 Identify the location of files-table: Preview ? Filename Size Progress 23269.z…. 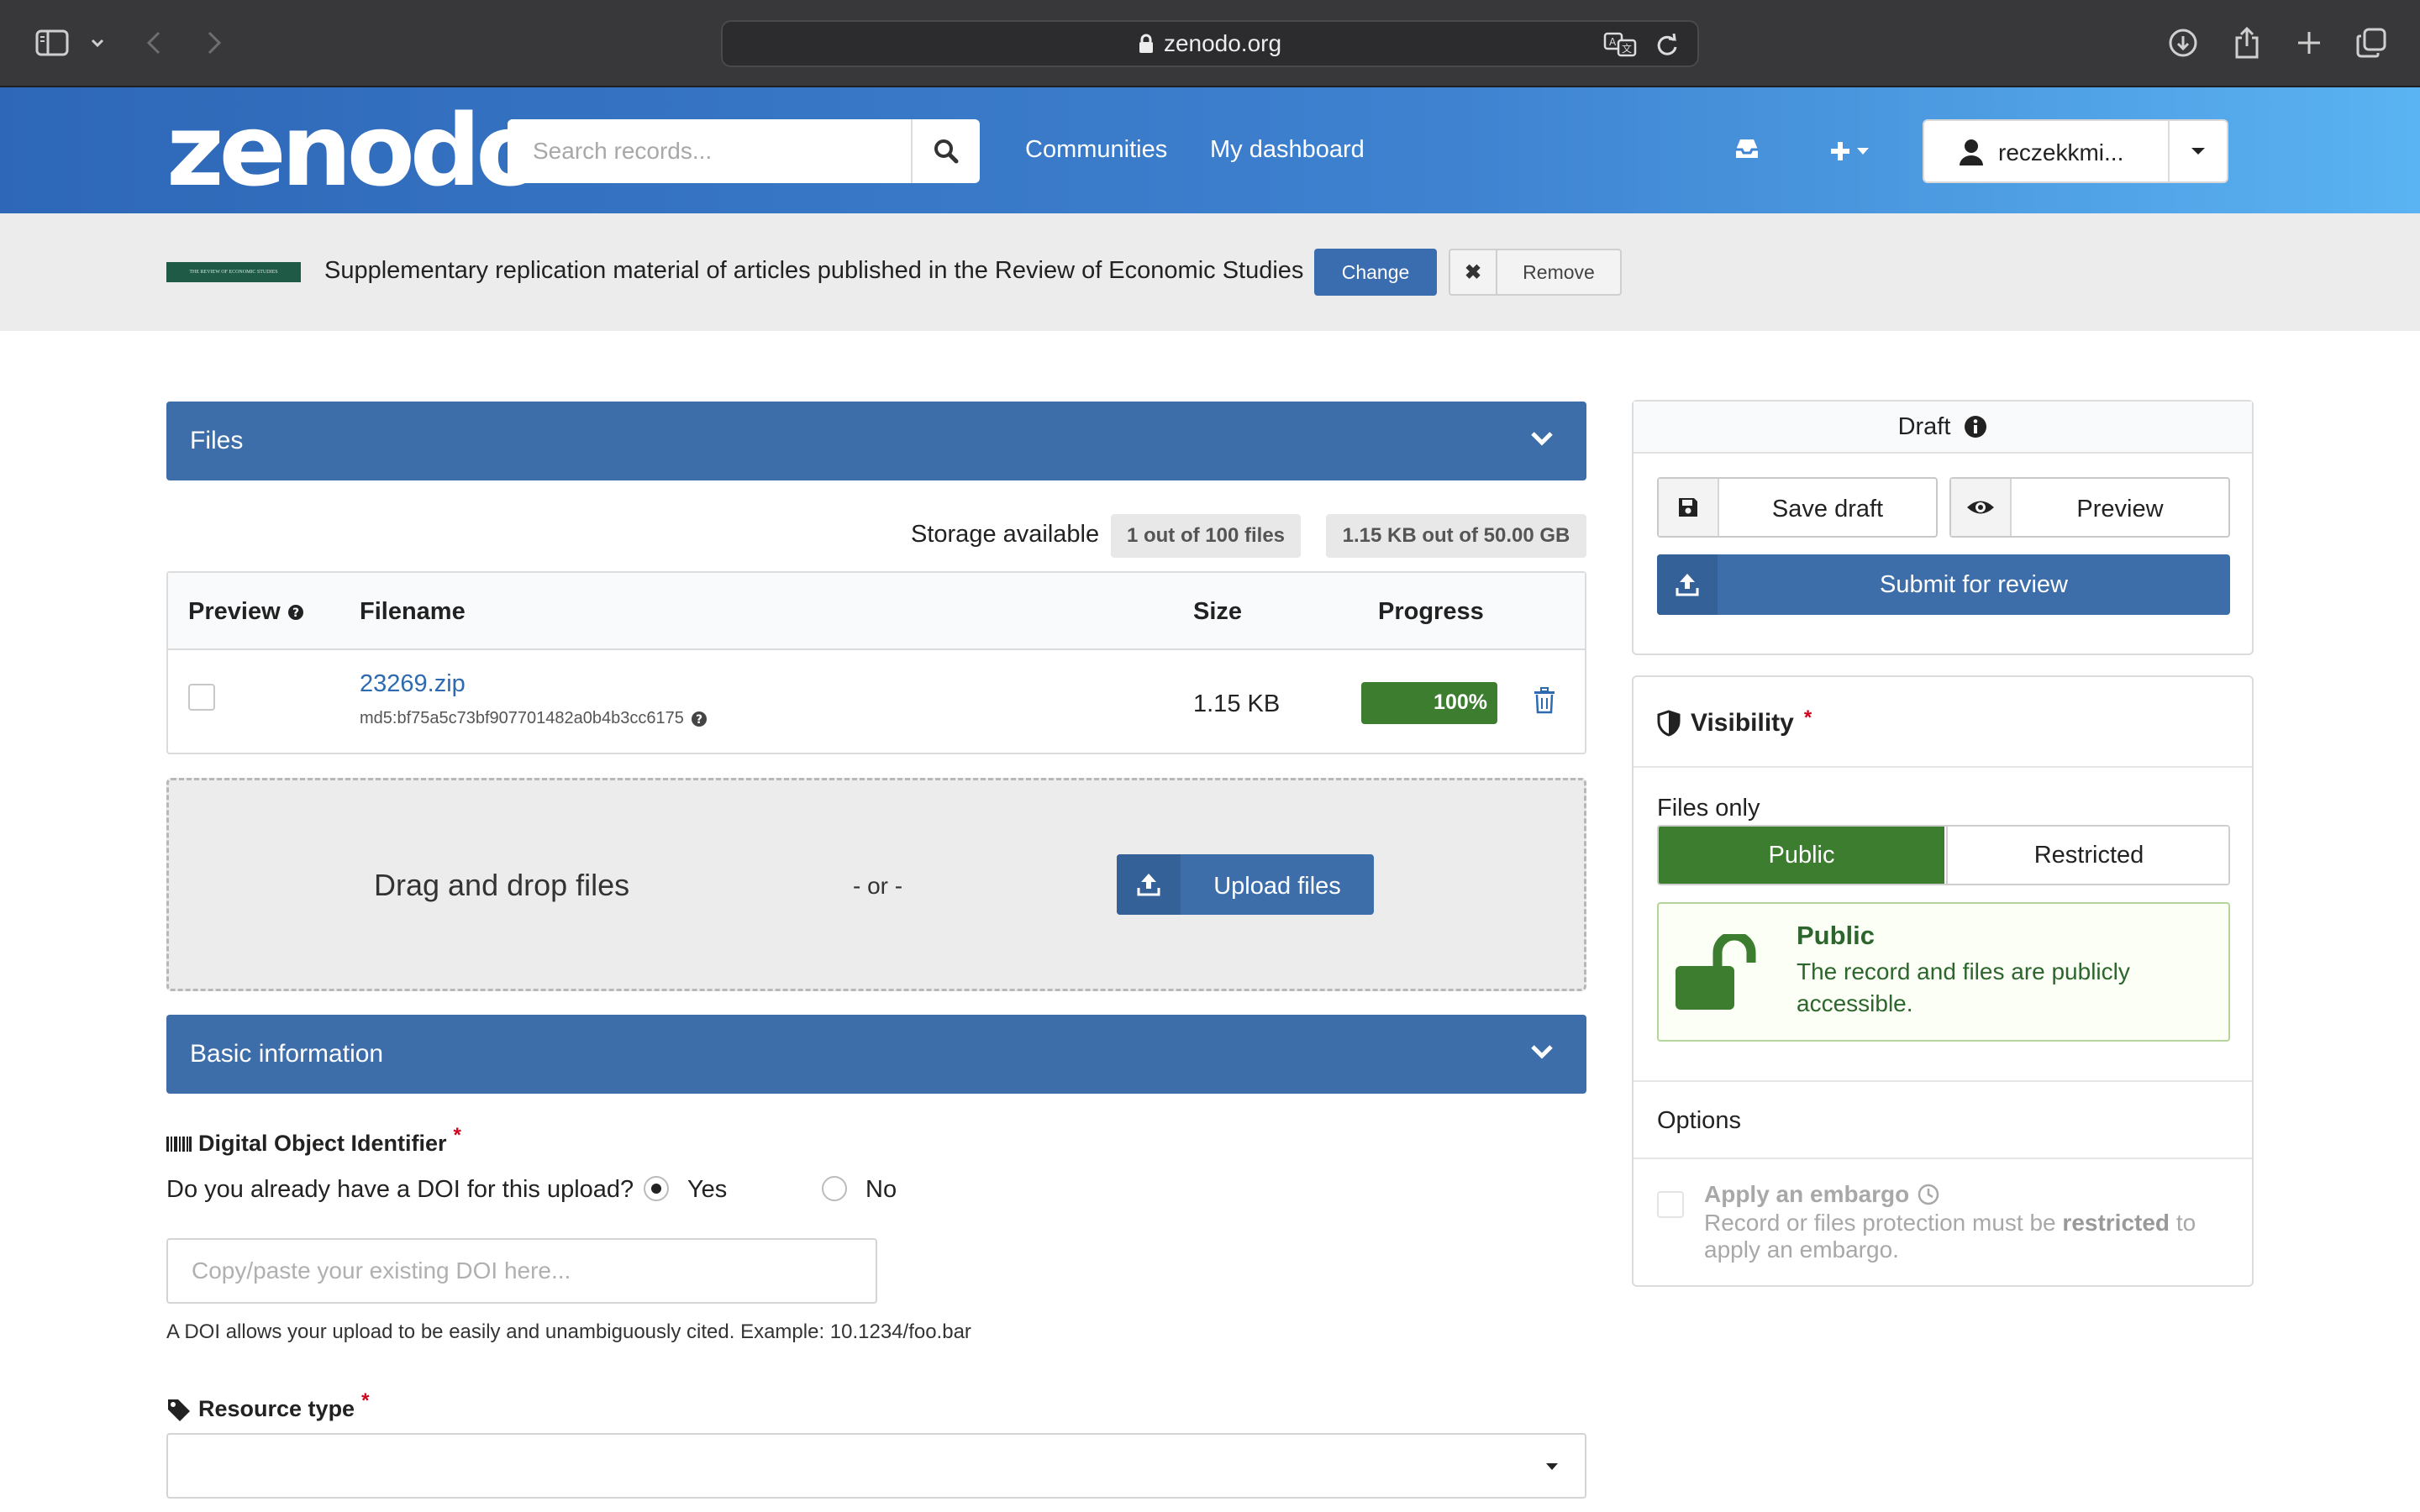
(876, 662).